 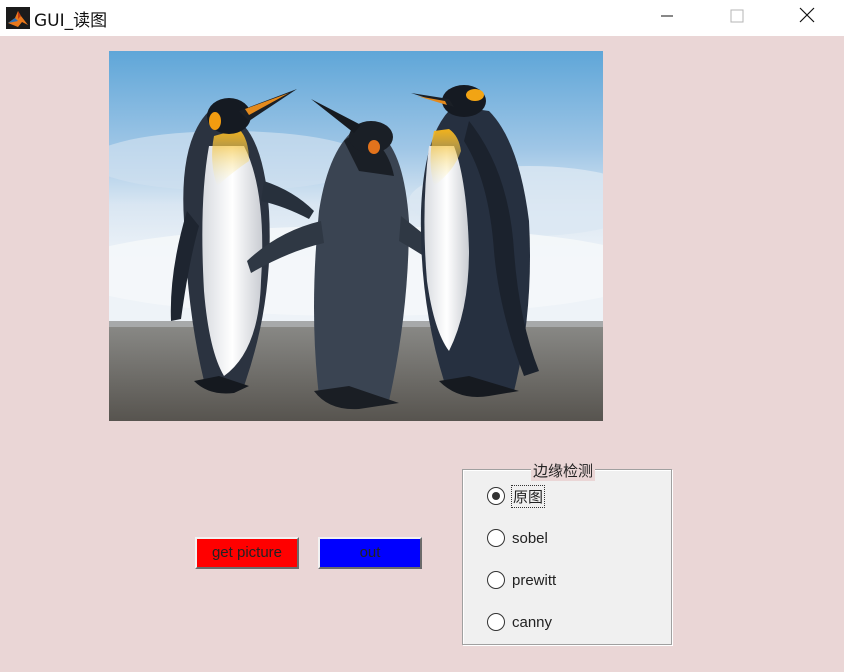 What do you see at coordinates (247, 553) in the screenshot?
I see `get-picture-button: get picture` at bounding box center [247, 553].